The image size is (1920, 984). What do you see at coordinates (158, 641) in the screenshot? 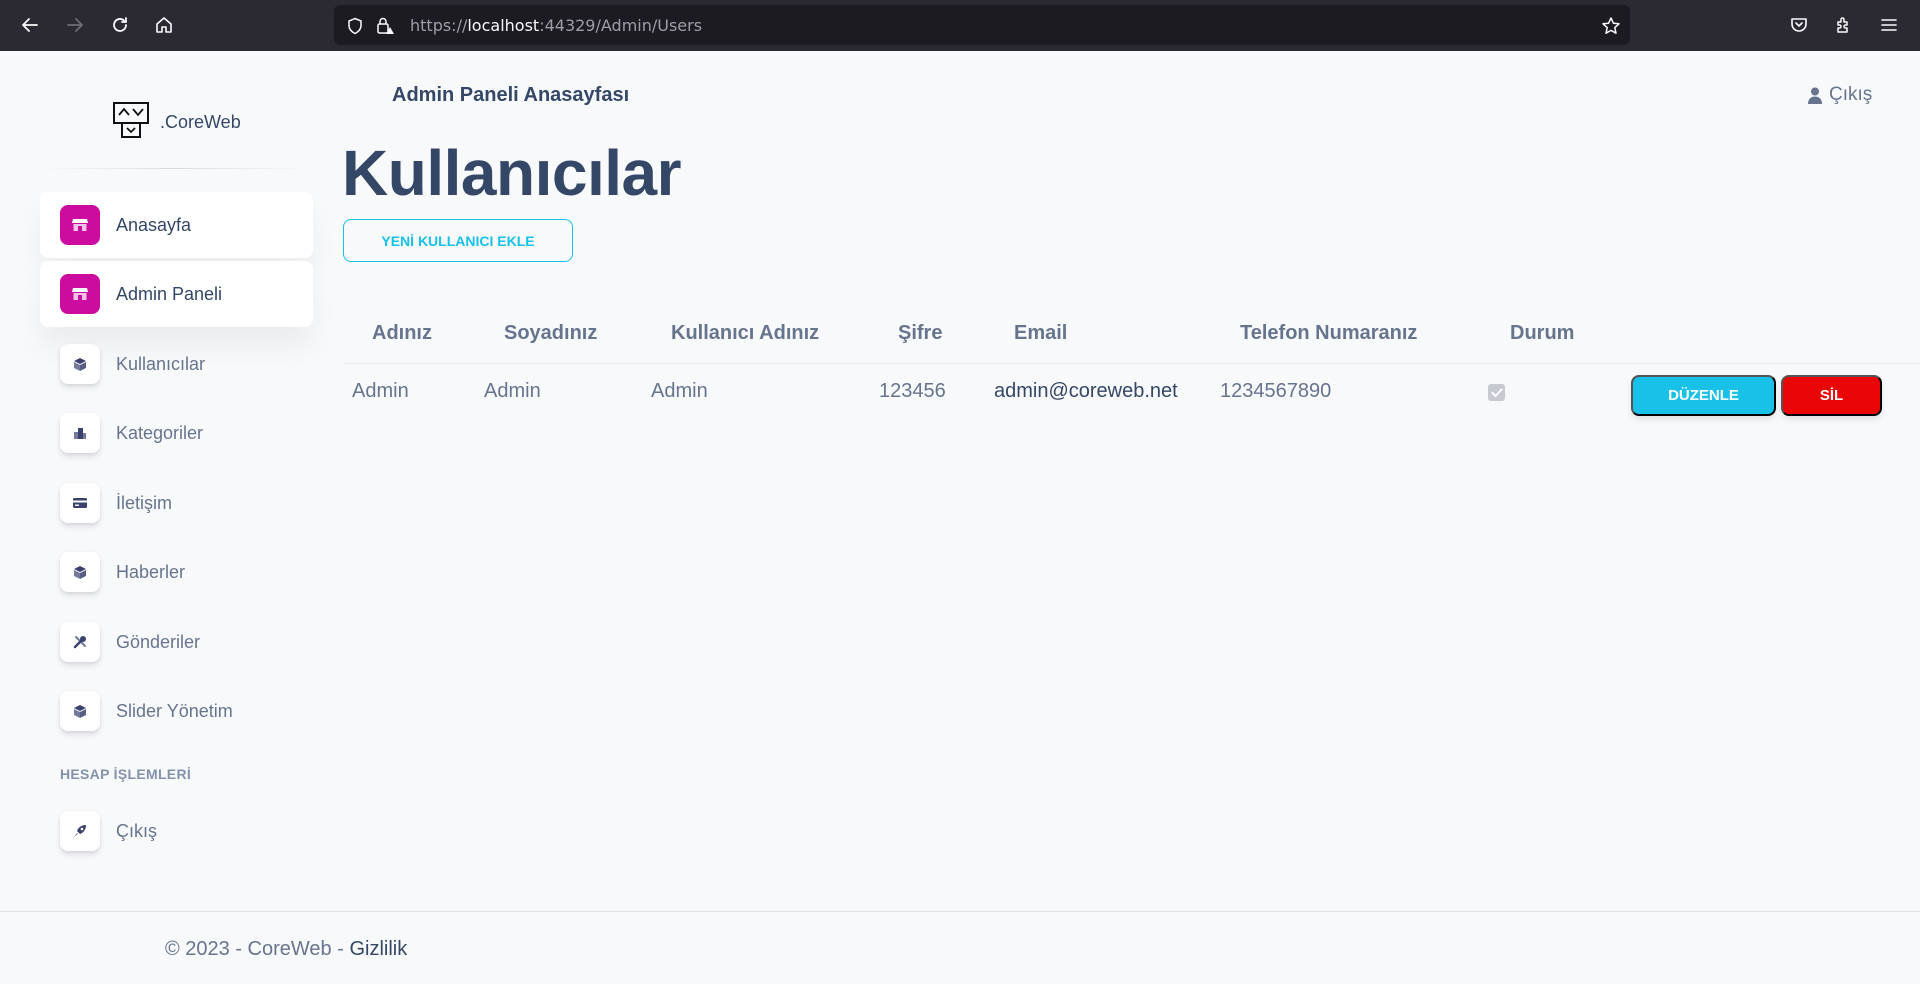
I see `sidebar-item-label: Gönderiler` at bounding box center [158, 641].